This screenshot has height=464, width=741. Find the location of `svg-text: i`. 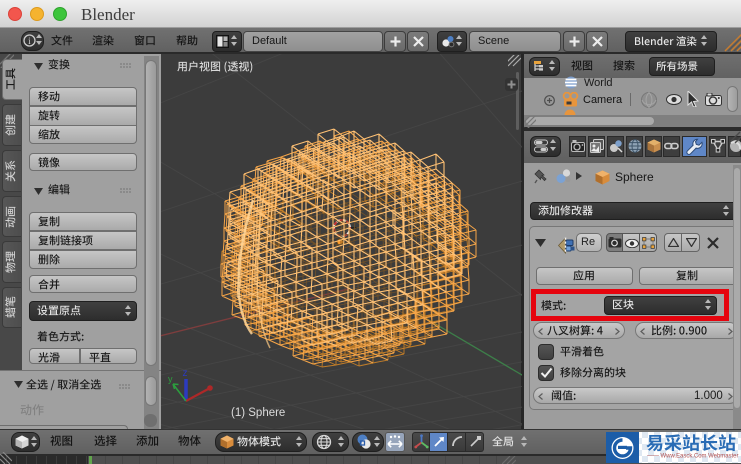

svg-text: i is located at coordinates (29, 42).